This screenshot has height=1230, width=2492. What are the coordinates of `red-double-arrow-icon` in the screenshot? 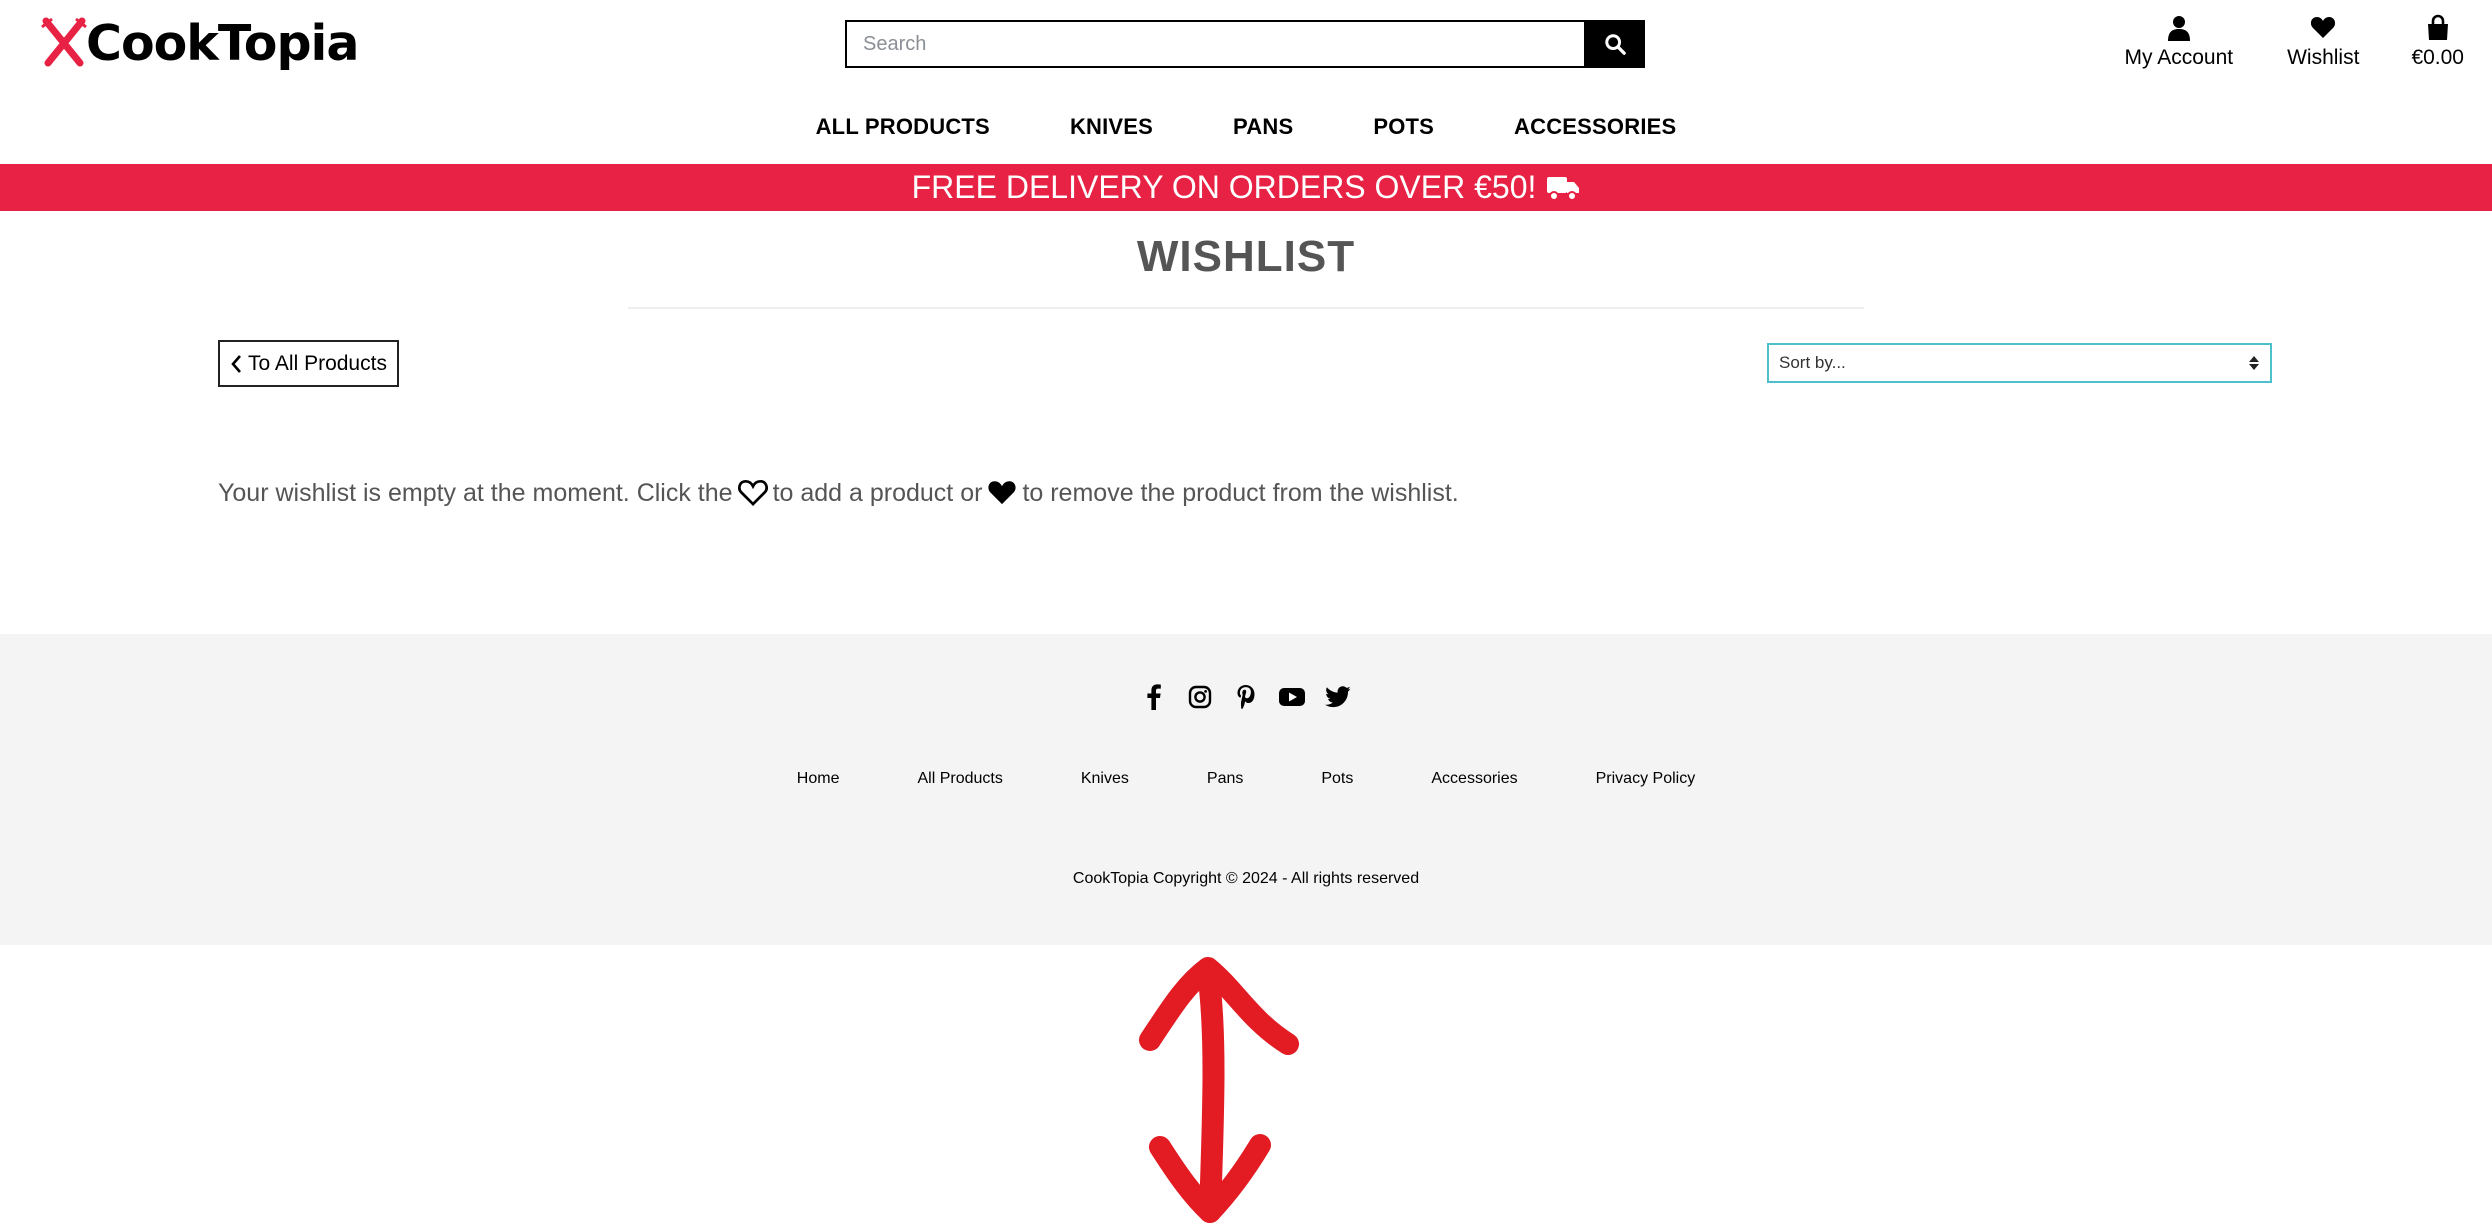 It's located at (1219, 1090).